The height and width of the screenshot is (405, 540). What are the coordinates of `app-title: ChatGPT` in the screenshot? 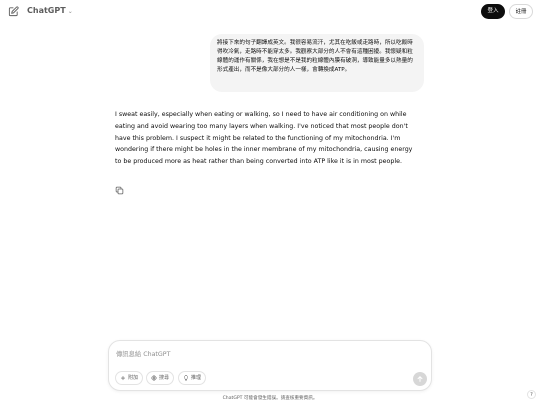 It's located at (46, 10).